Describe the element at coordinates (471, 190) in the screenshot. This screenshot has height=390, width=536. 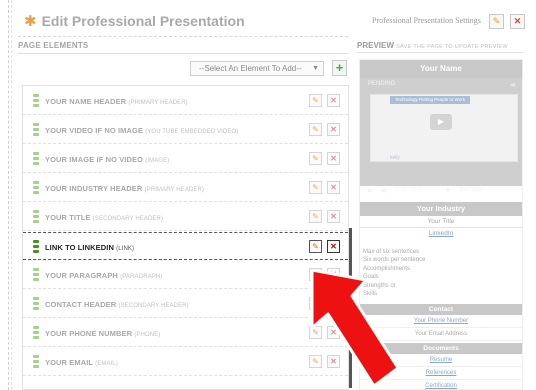
I see `youtube-logo: YouTube` at that location.